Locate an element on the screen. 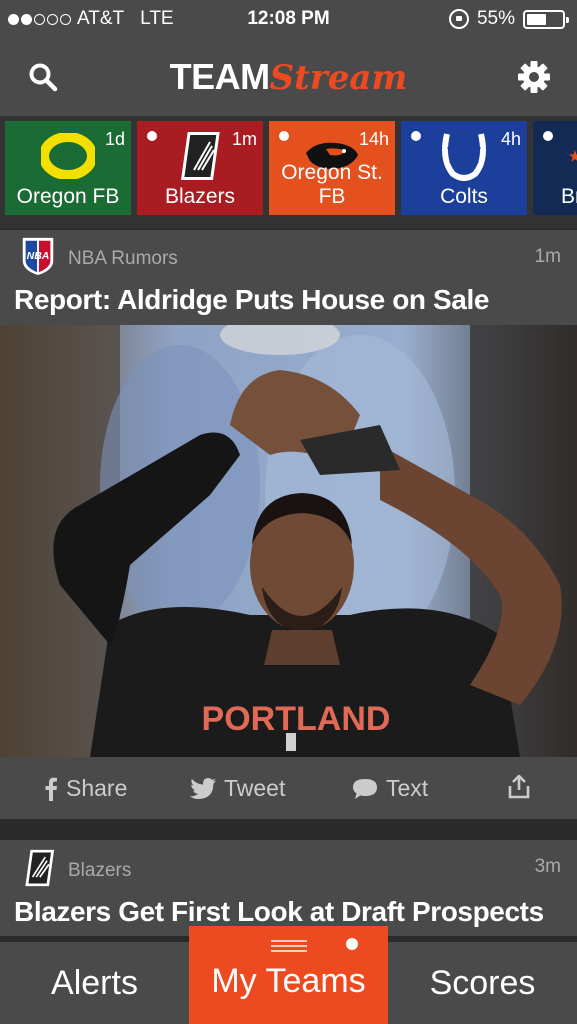 Image resolution: width=577 pixels, height=1024 pixels. nba-logo-icon: NBA is located at coordinates (38, 256).